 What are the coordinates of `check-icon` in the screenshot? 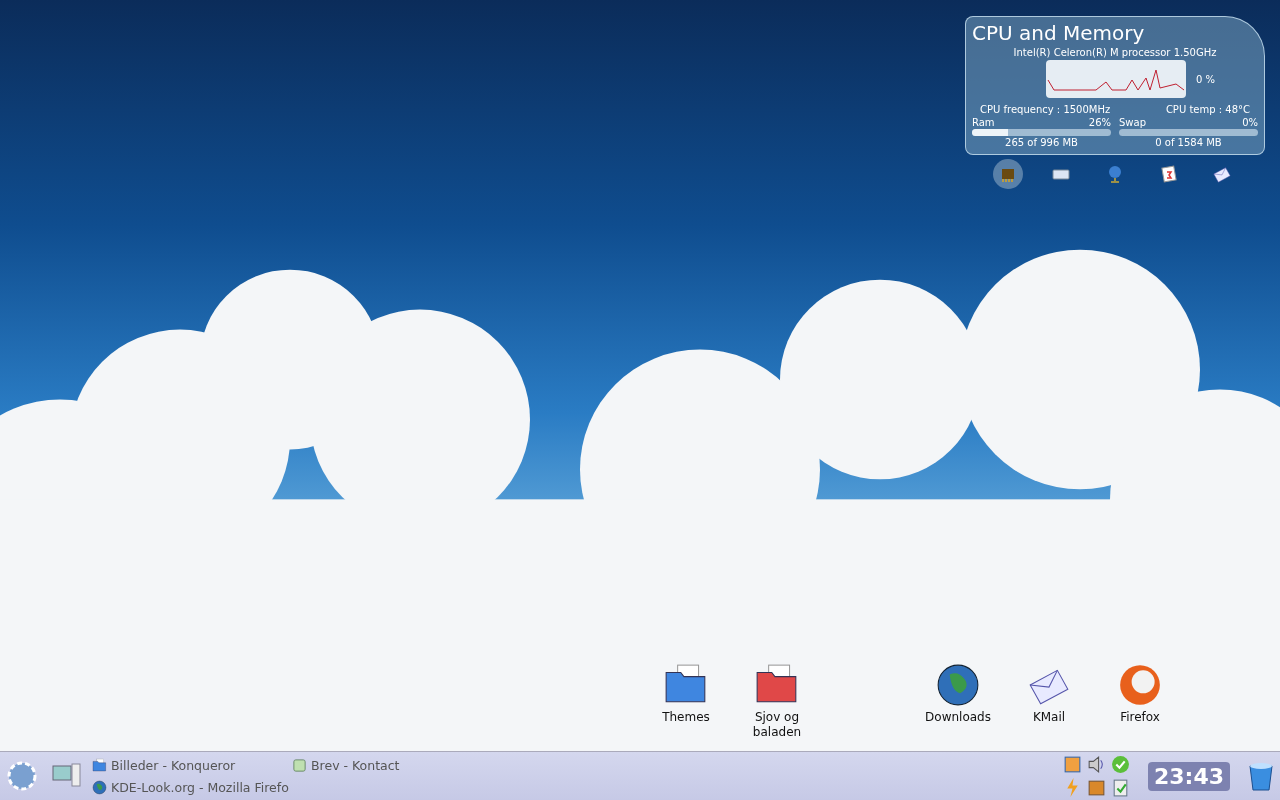 It's located at (1120, 764).